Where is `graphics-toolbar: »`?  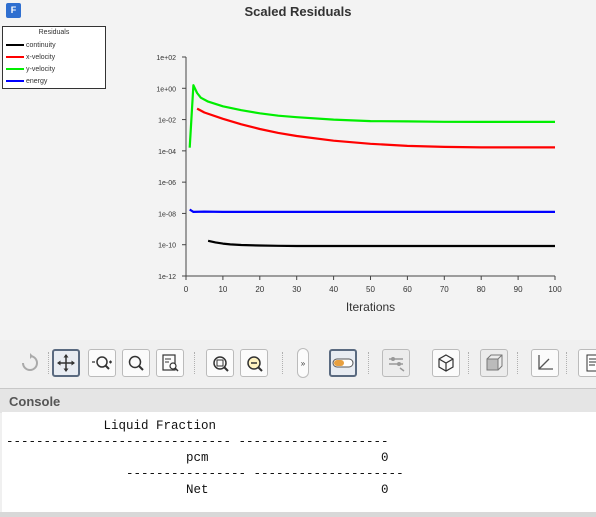 graphics-toolbar: » is located at coordinates (298, 363).